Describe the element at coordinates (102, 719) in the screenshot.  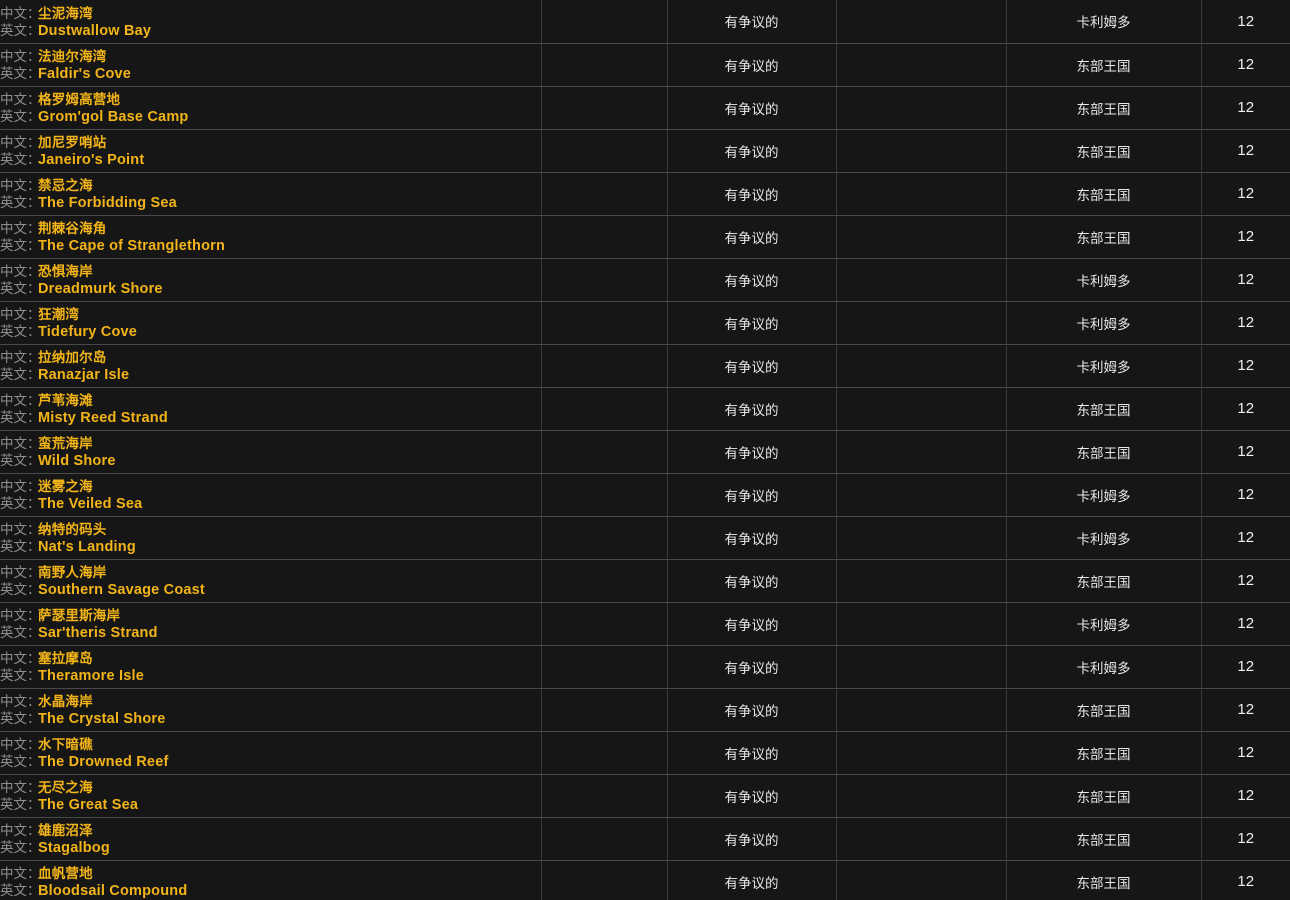
I see `zone-name-en: The Crystal Shore` at that location.